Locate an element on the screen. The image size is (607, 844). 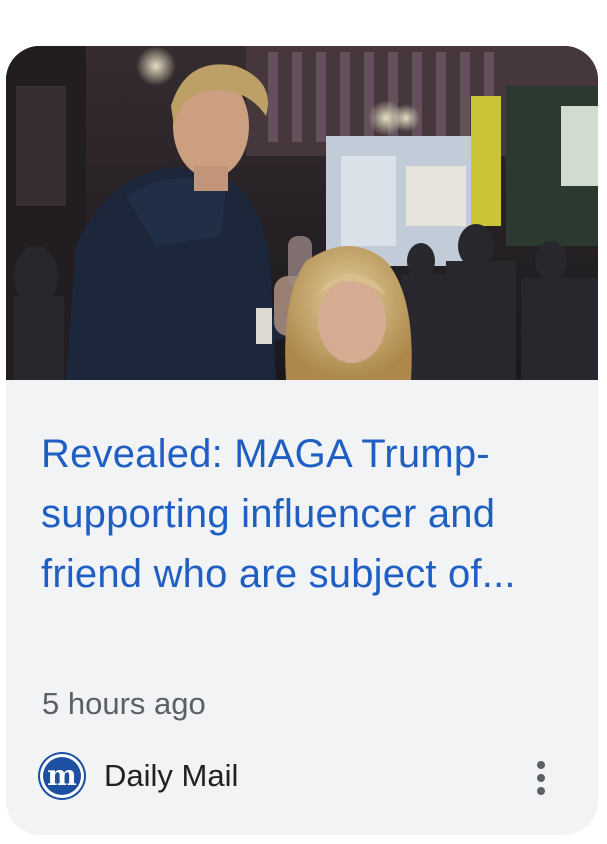
publish-time: 5 hours ago is located at coordinates (124, 703).